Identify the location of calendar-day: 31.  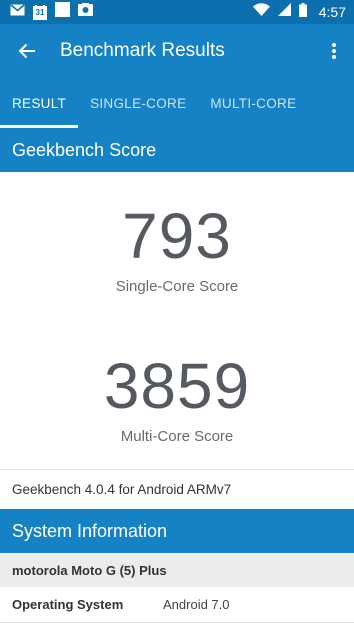
(40, 12).